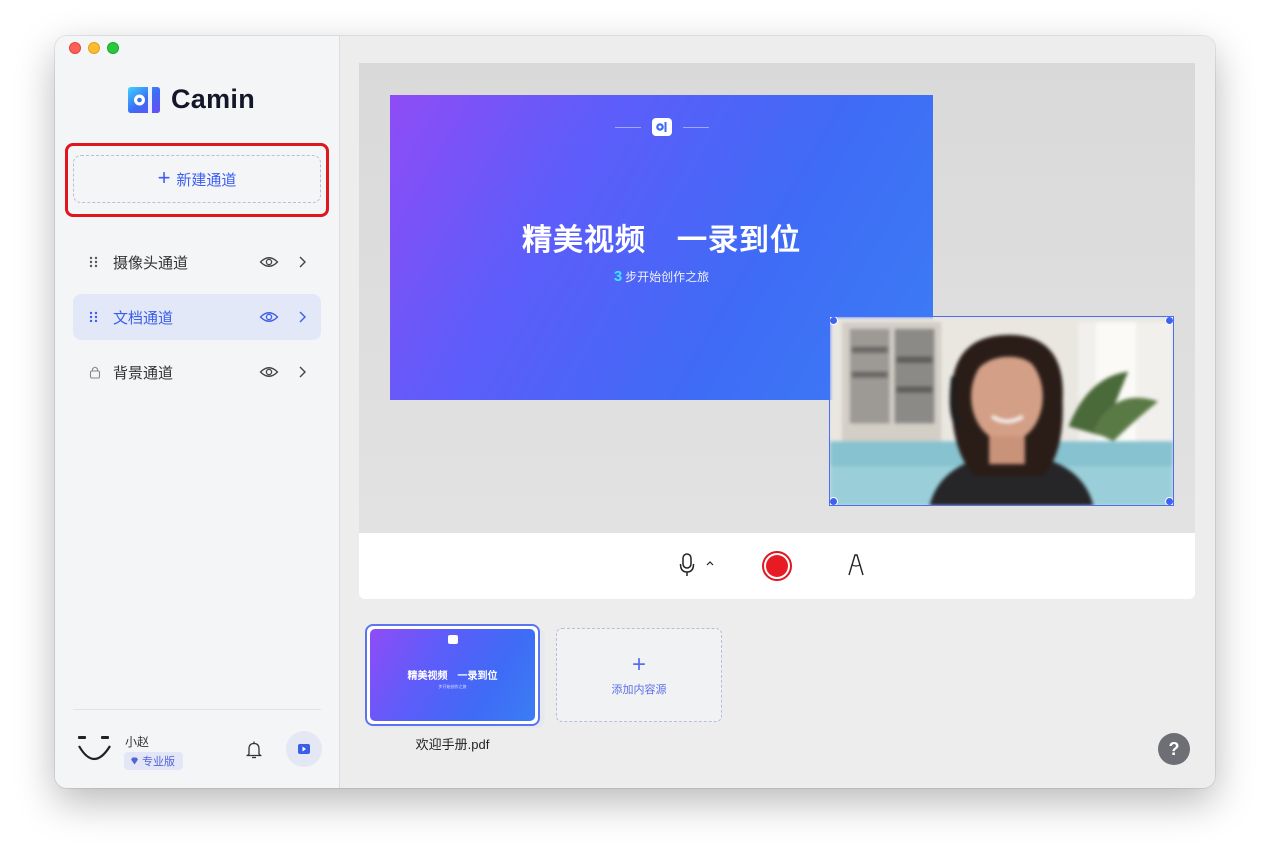  Describe the element at coordinates (254, 750) in the screenshot. I see `bell-icon` at that location.